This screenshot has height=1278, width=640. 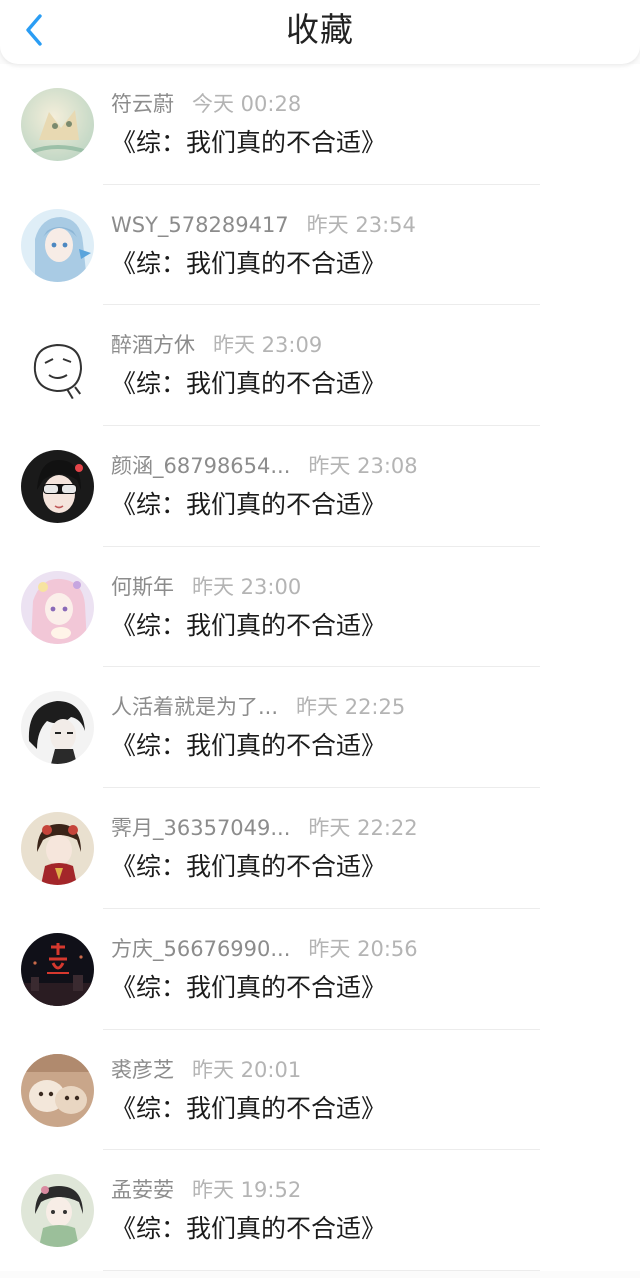 I want to click on user-name: 孟荌荌, so click(x=142, y=1190).